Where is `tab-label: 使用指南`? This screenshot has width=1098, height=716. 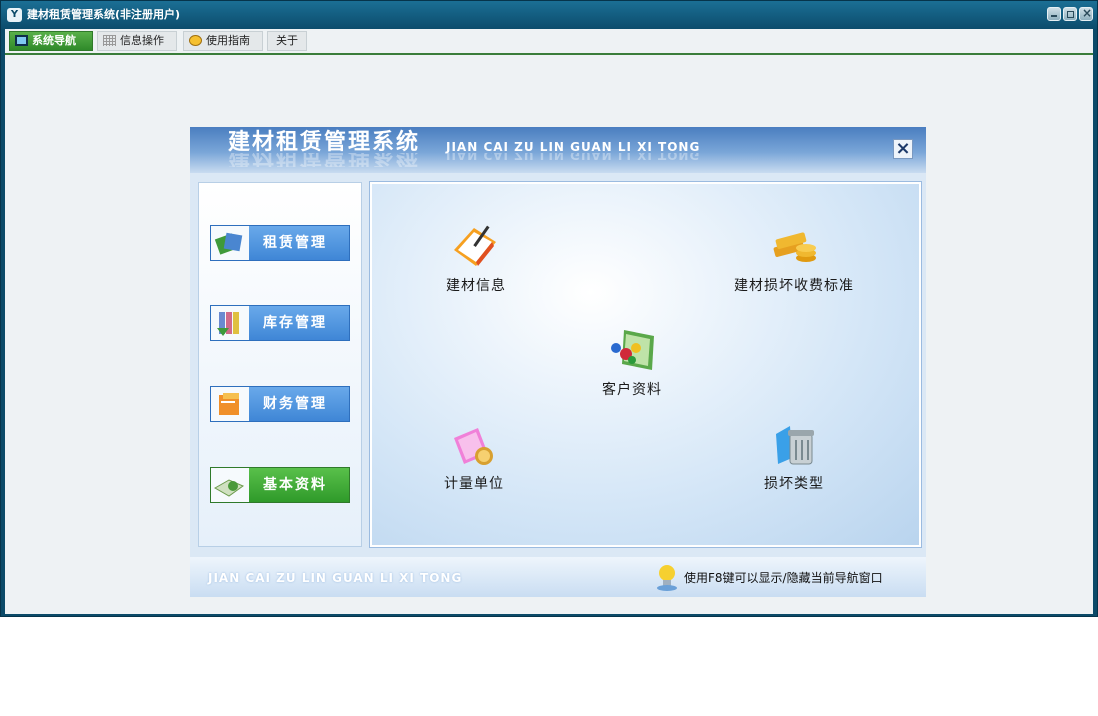 tab-label: 使用指南 is located at coordinates (228, 40).